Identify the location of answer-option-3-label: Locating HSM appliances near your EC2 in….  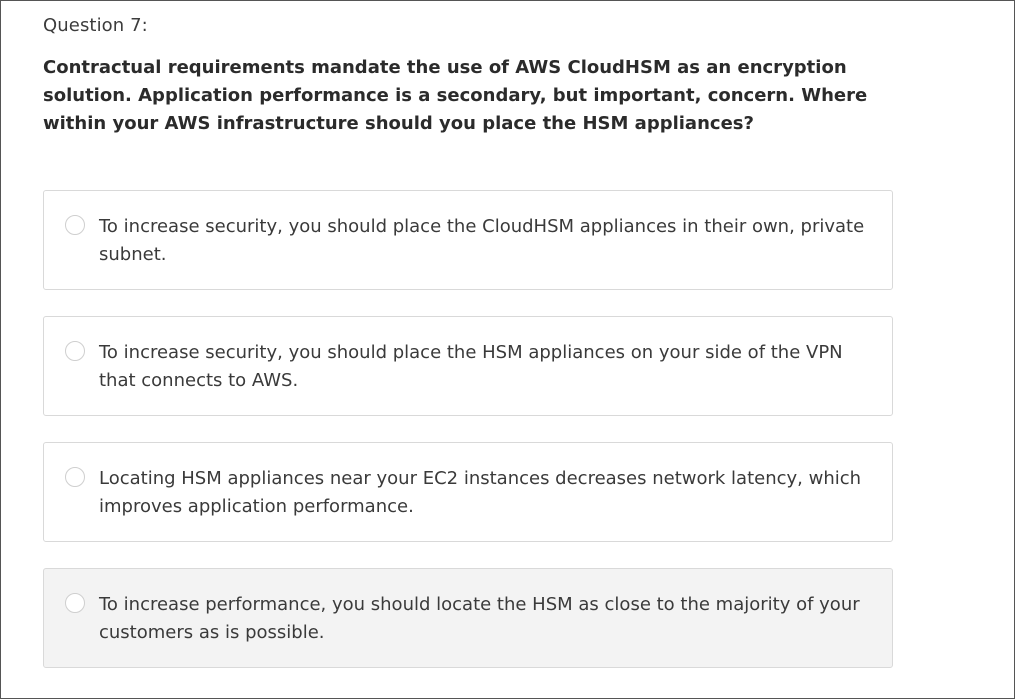
(480, 492).